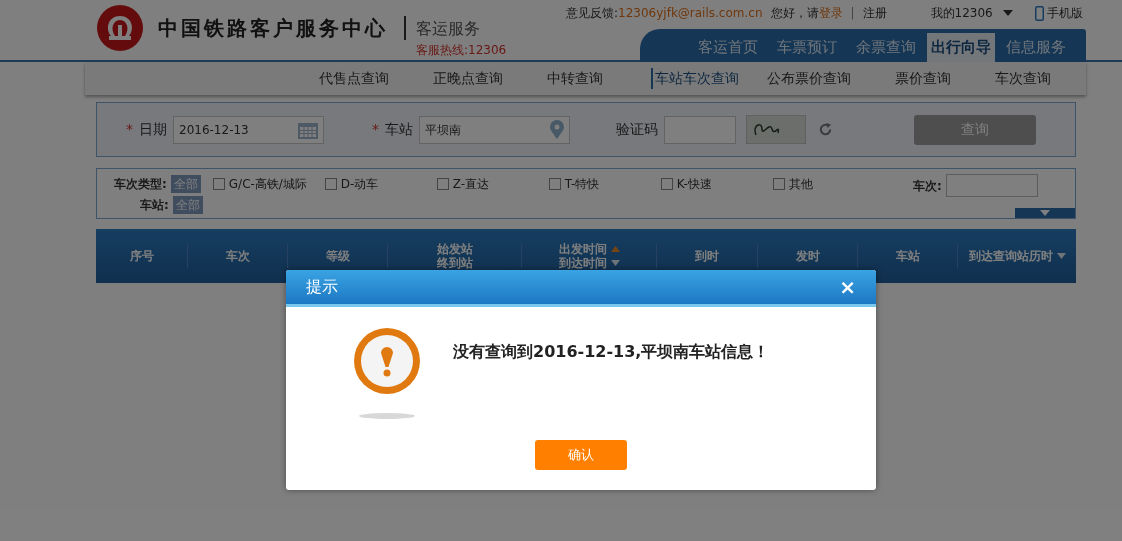 The image size is (1122, 541). What do you see at coordinates (695, 78) in the screenshot?
I see `sub-nav-link: 车站车次查询` at bounding box center [695, 78].